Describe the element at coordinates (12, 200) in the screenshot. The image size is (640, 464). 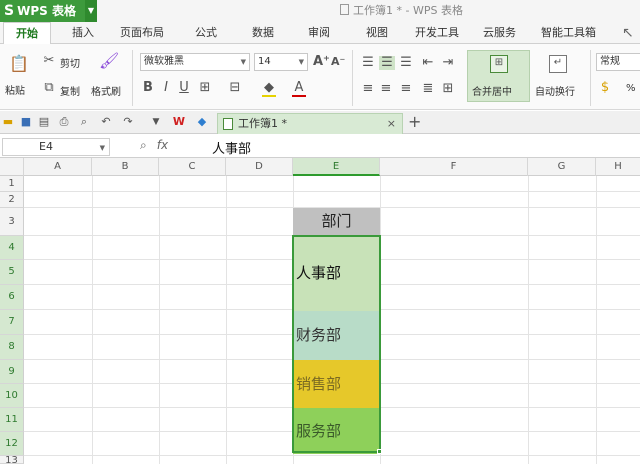
I see `row-header-2: 2` at that location.